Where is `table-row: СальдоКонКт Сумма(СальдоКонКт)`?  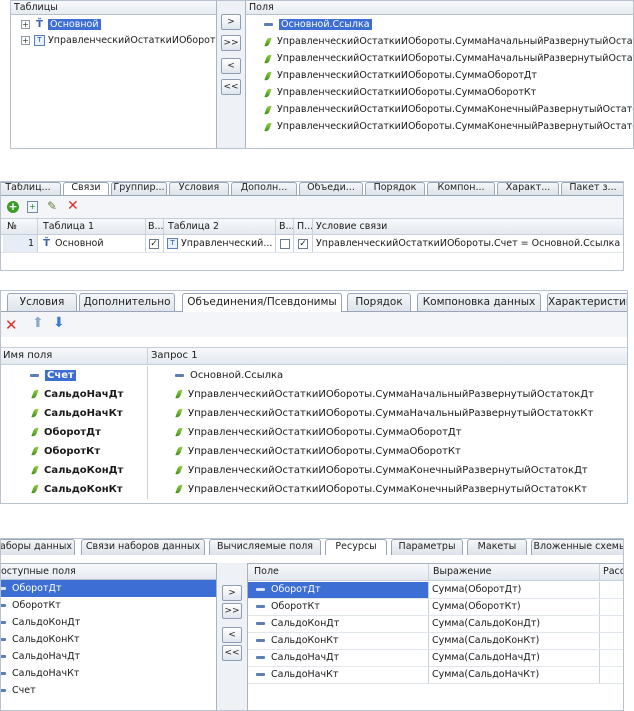 table-row: СальдоКонКт Сумма(СальдоКонКт) is located at coordinates (435, 641).